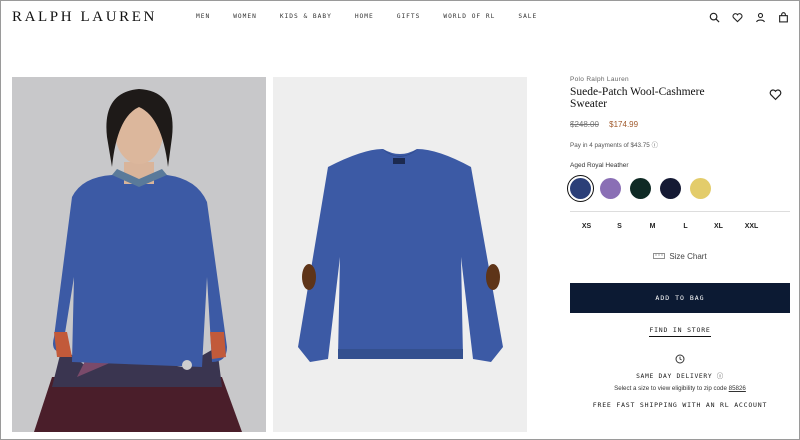 The width and height of the screenshot is (800, 440). Describe the element at coordinates (748, 17) in the screenshot. I see `header-icons` at that location.